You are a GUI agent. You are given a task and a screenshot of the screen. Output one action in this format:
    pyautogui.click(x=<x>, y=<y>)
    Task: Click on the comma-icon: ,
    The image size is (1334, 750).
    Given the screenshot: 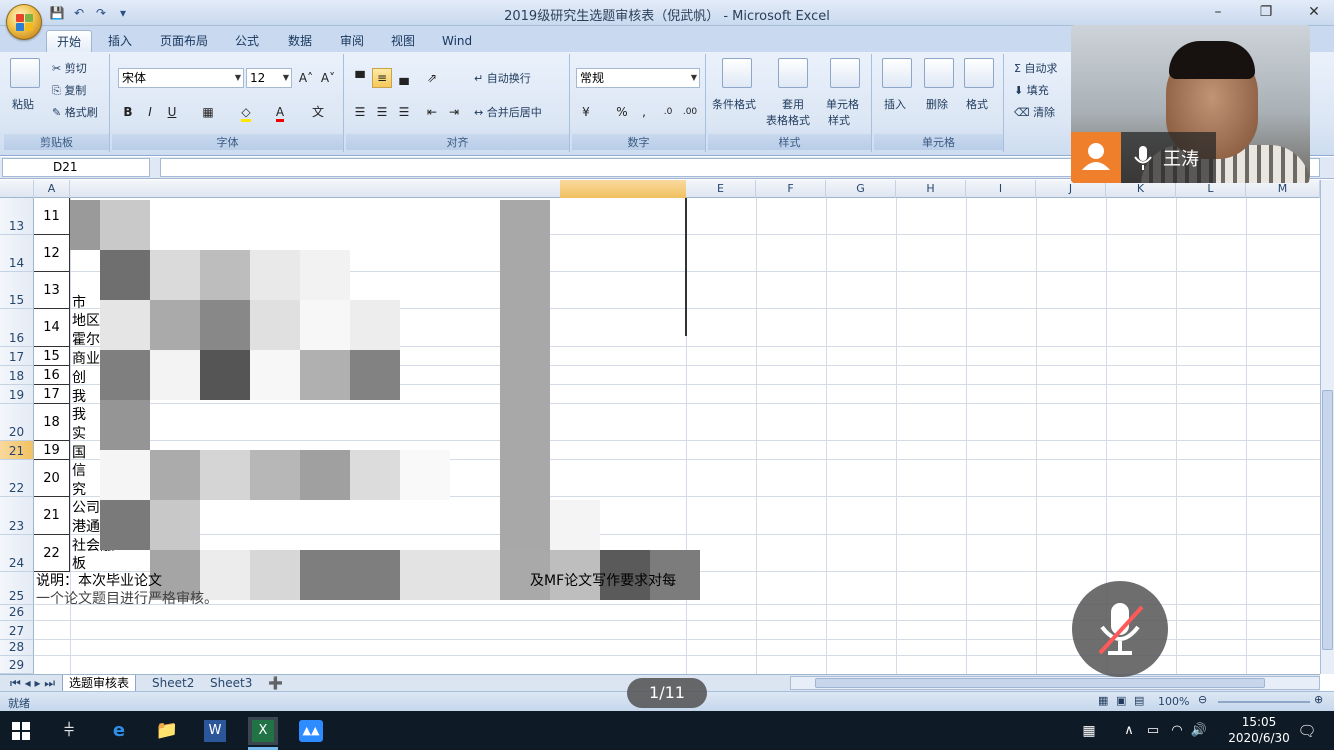 What is the action you would take?
    pyautogui.click(x=644, y=112)
    